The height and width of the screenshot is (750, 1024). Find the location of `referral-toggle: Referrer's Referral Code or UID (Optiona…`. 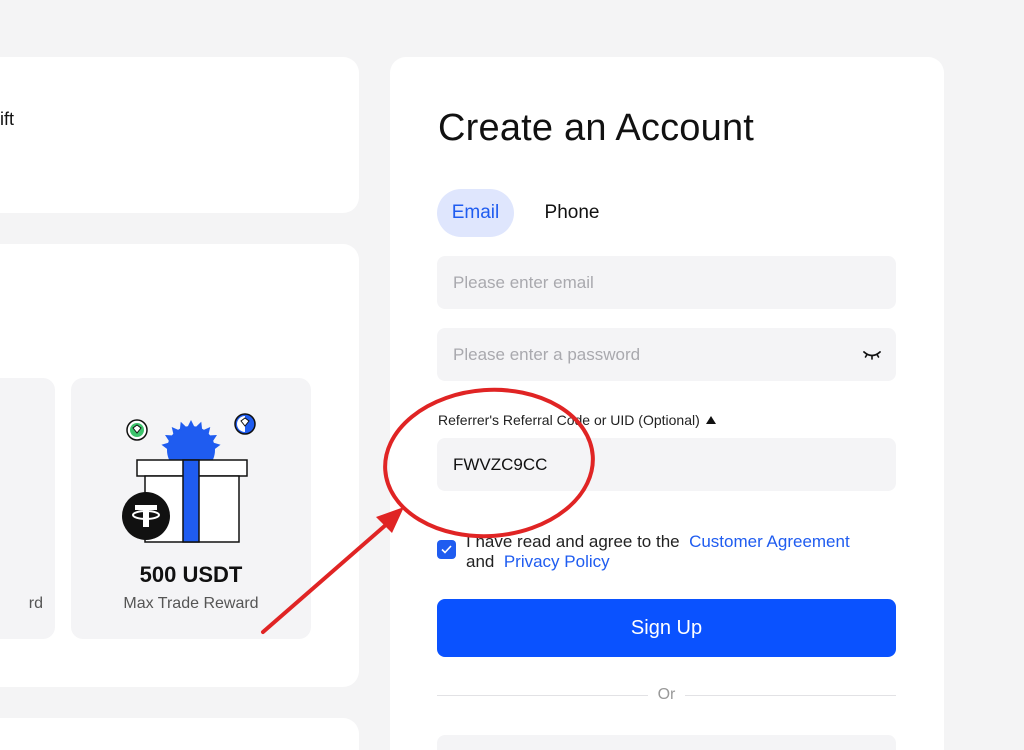

referral-toggle: Referrer's Referral Code or UID (Optiona… is located at coordinates (577, 420).